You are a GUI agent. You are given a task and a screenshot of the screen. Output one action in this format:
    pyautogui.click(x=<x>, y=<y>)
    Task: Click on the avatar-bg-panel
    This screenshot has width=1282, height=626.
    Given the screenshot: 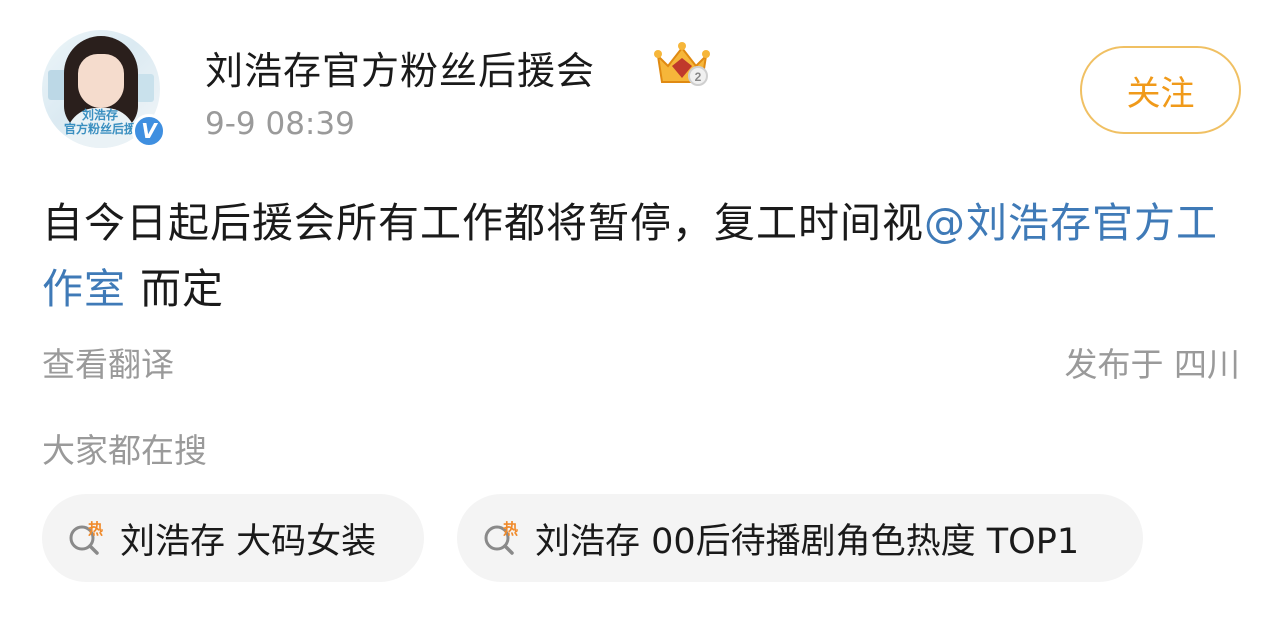 What is the action you would take?
    pyautogui.click(x=145, y=88)
    